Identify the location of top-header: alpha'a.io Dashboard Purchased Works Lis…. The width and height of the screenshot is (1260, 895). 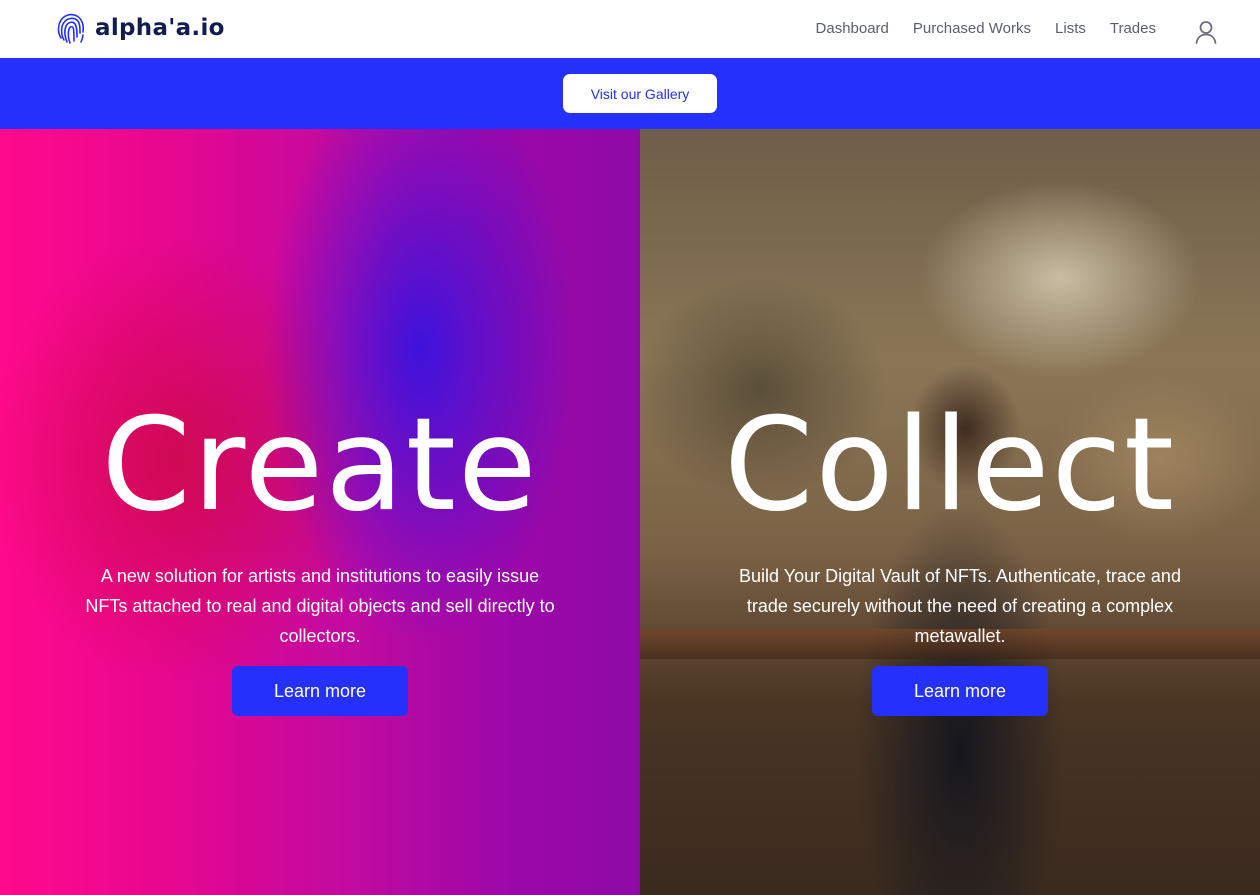
(630, 29).